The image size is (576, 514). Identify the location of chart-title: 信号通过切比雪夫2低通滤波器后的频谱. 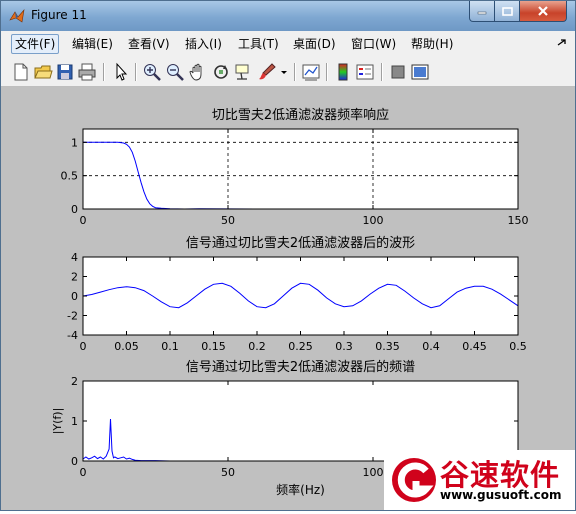
(300, 367).